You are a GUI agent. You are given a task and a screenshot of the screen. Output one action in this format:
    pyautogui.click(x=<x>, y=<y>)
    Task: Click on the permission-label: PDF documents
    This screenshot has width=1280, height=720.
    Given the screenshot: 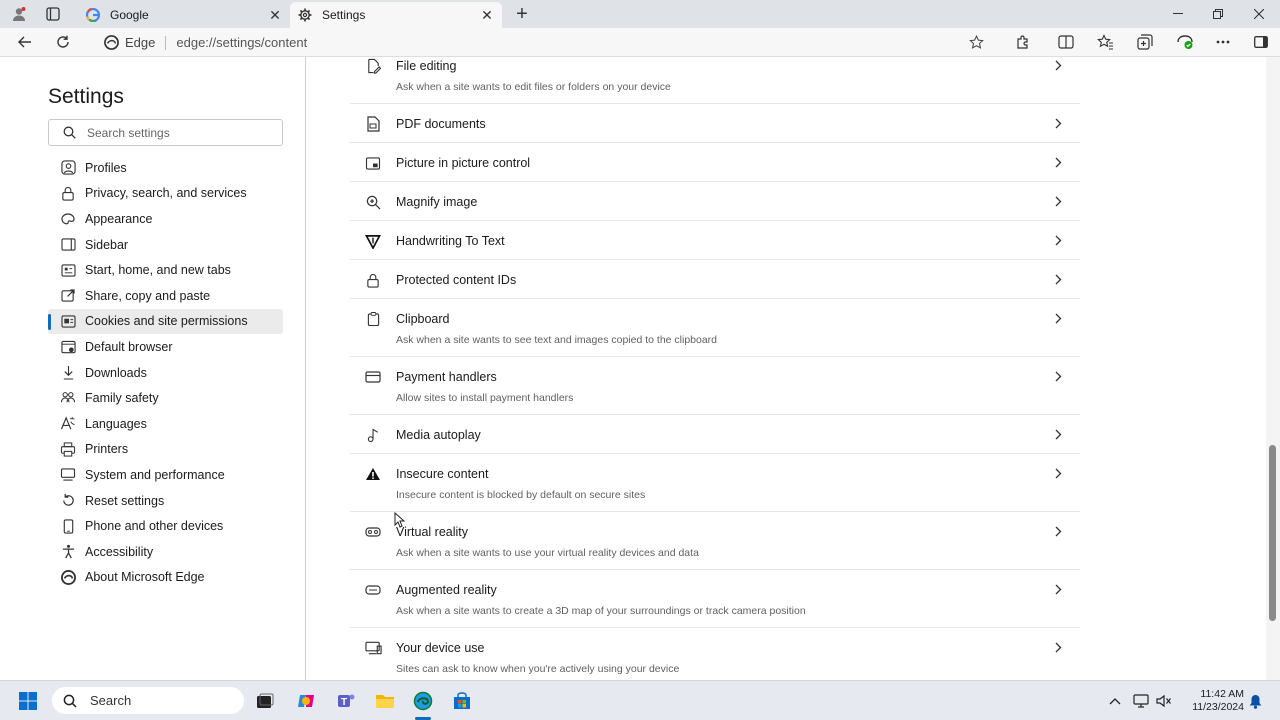 What is the action you would take?
    pyautogui.click(x=441, y=124)
    